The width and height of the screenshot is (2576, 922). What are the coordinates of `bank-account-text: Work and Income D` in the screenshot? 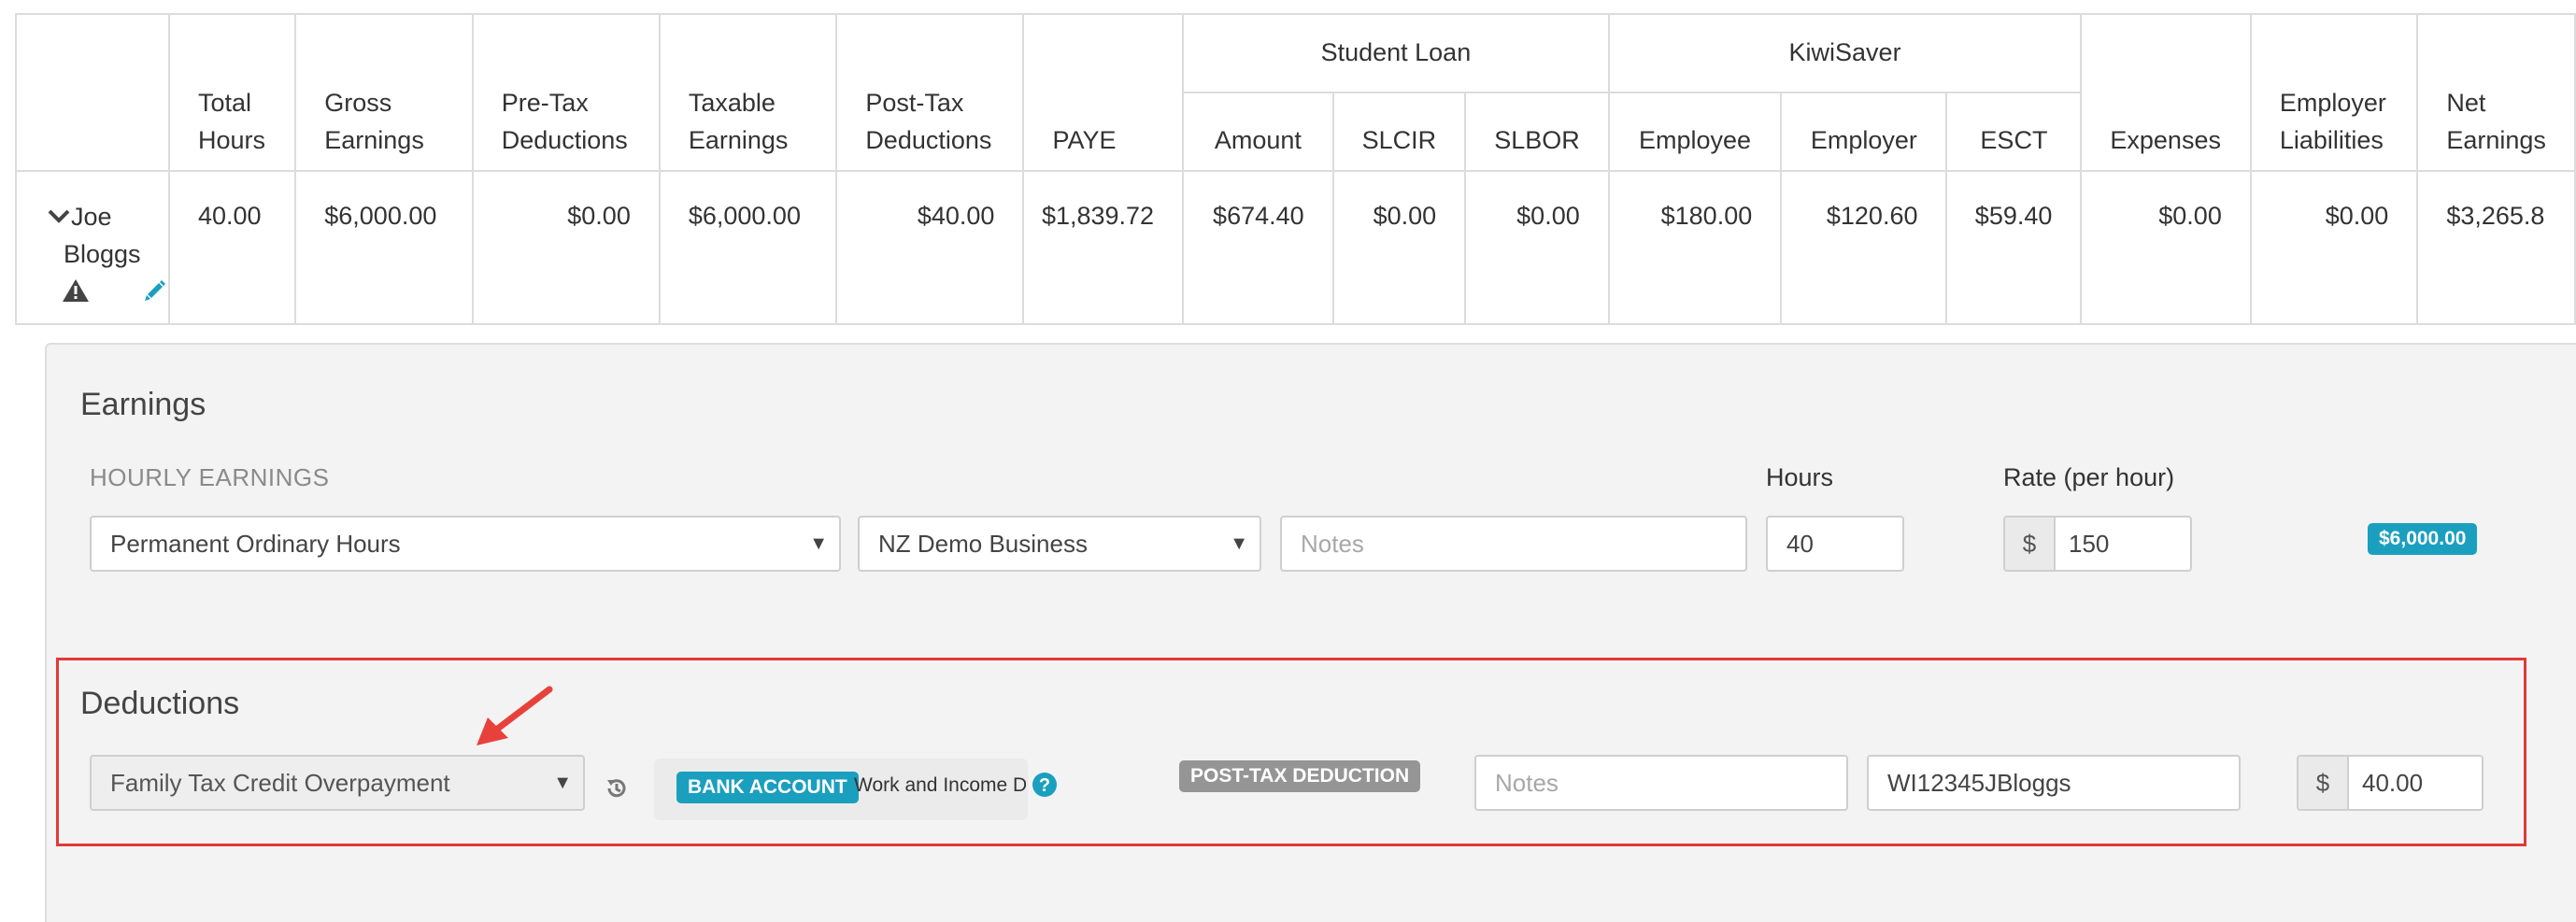 It's located at (940, 785).